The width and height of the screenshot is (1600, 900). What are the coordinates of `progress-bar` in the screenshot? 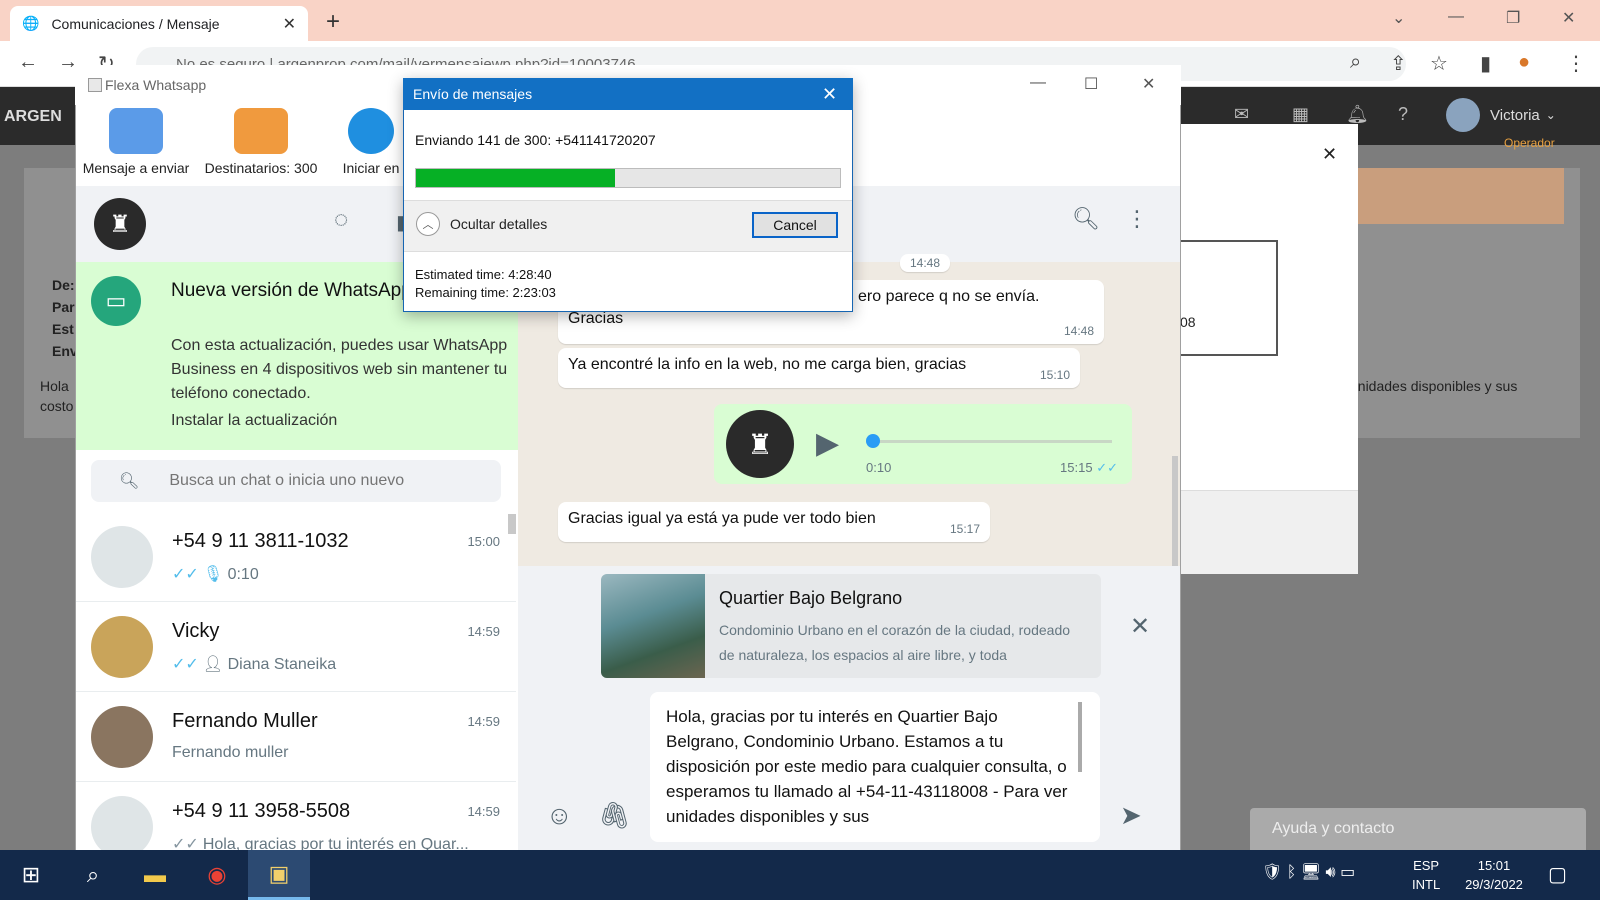 It's located at (628, 178).